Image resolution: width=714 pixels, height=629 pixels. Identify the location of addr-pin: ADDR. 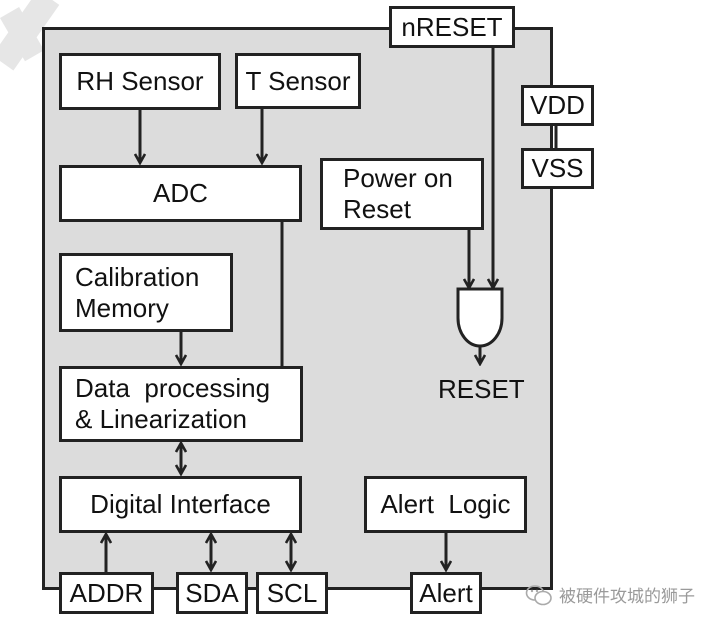
(106, 593).